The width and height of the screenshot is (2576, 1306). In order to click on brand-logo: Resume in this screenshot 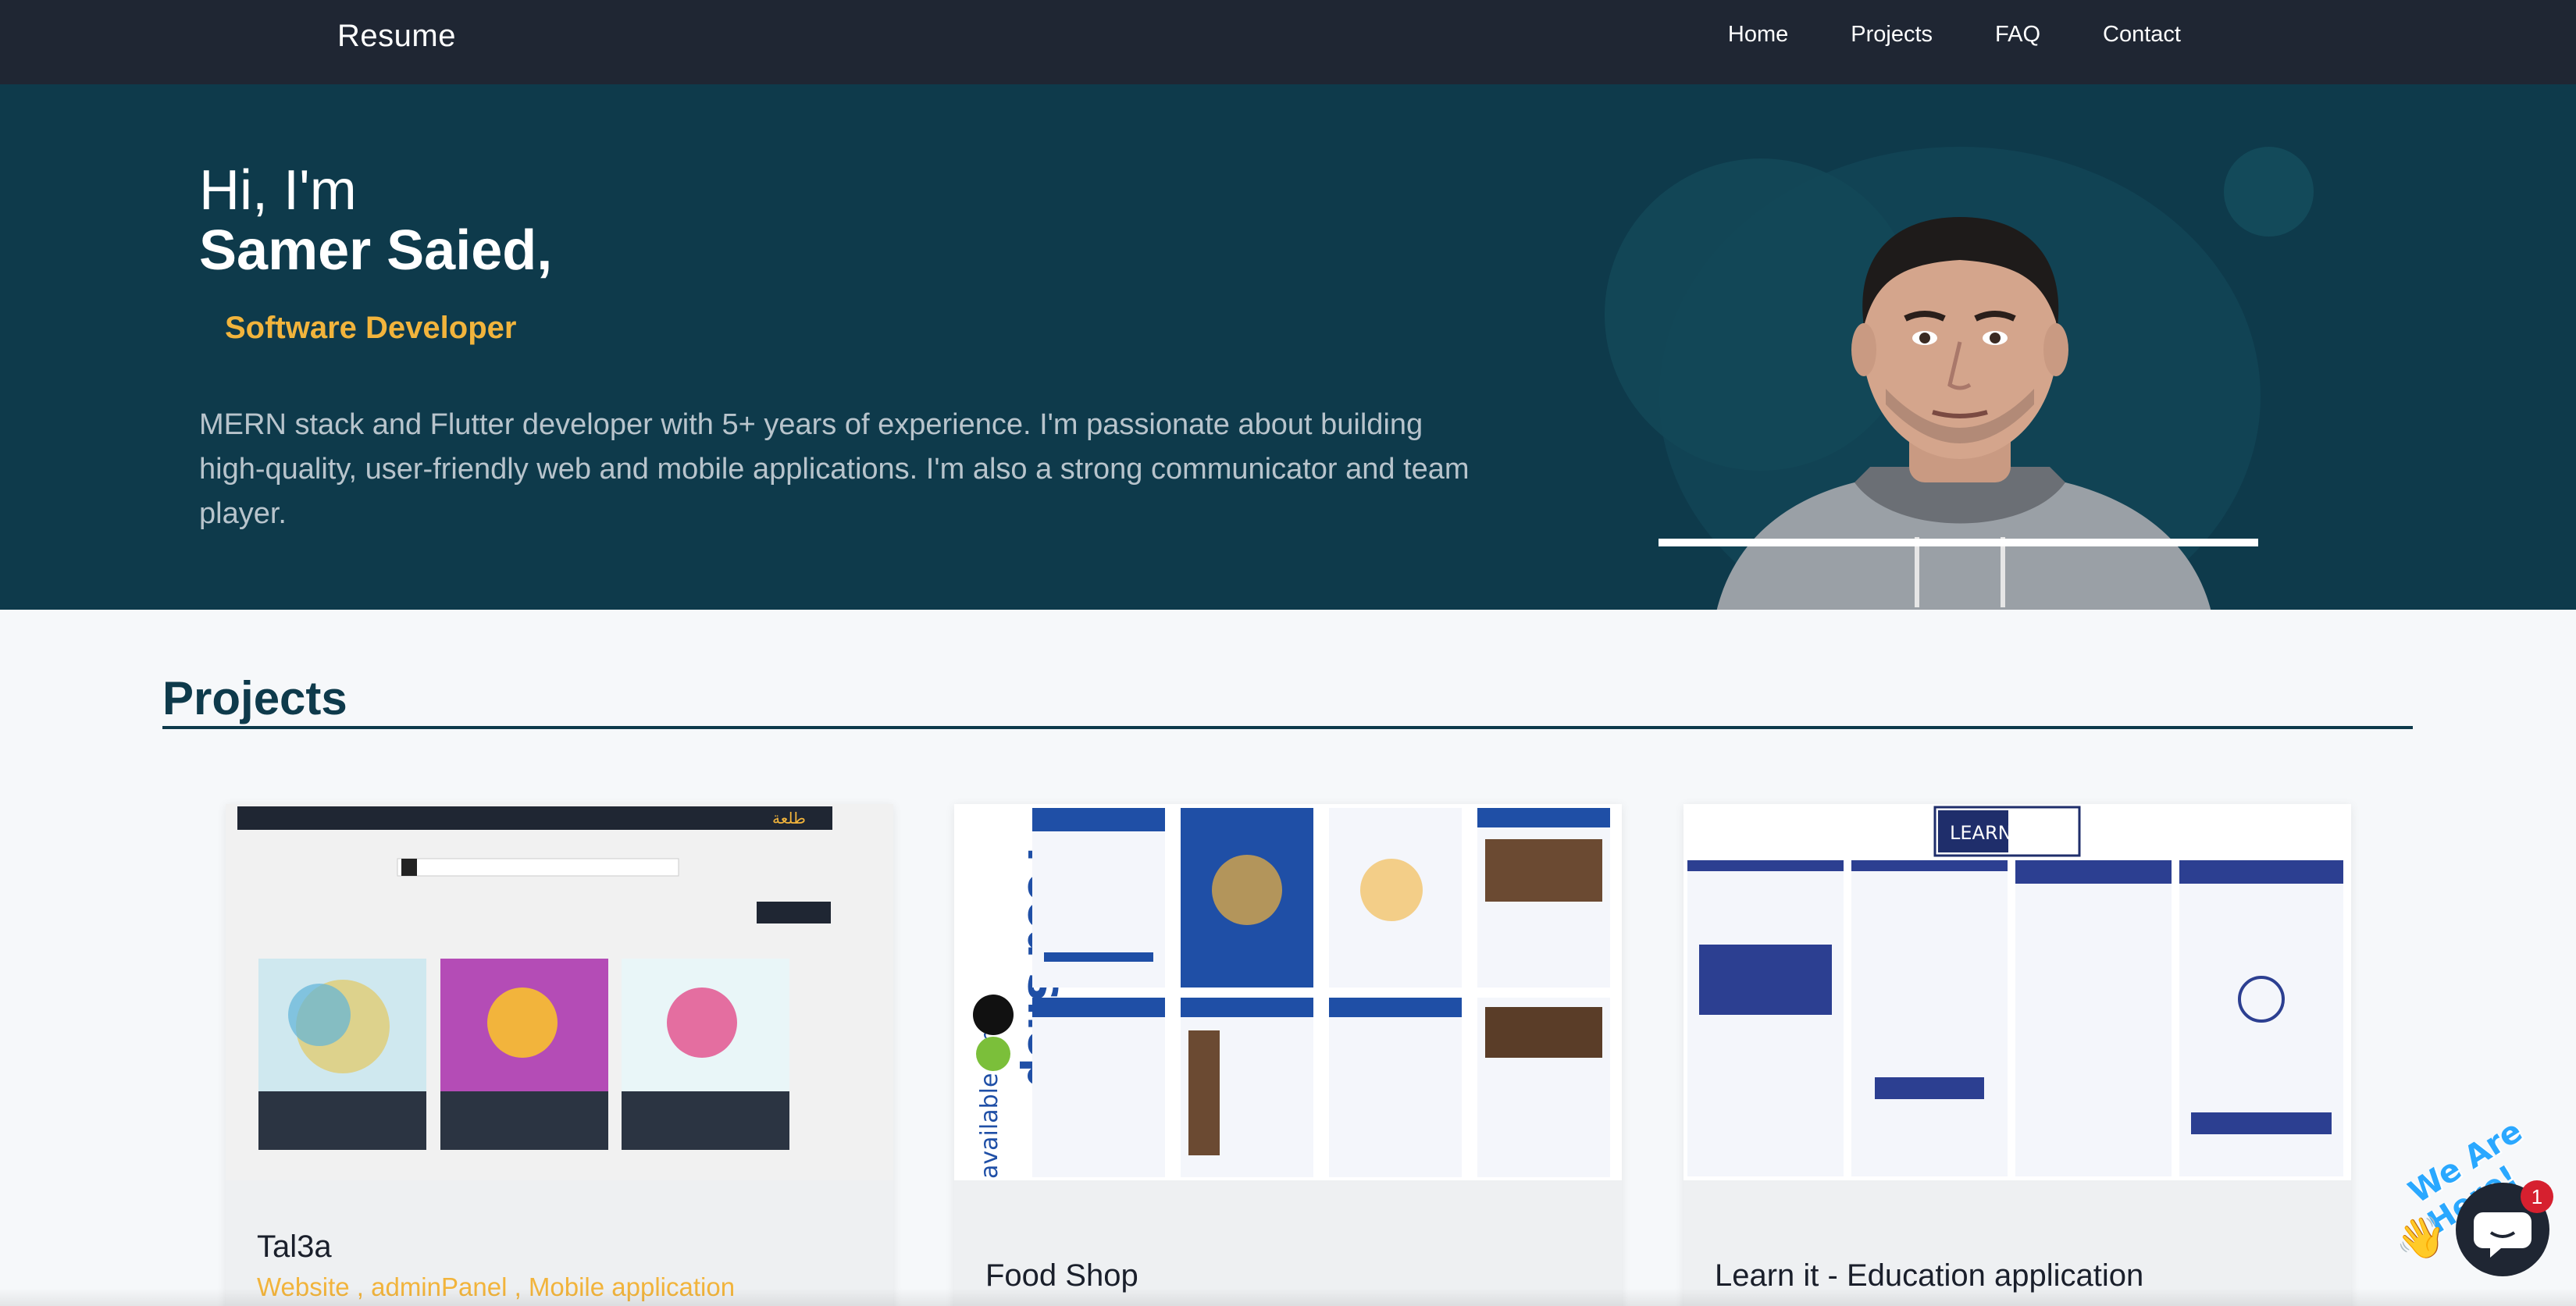, I will do `click(397, 36)`.